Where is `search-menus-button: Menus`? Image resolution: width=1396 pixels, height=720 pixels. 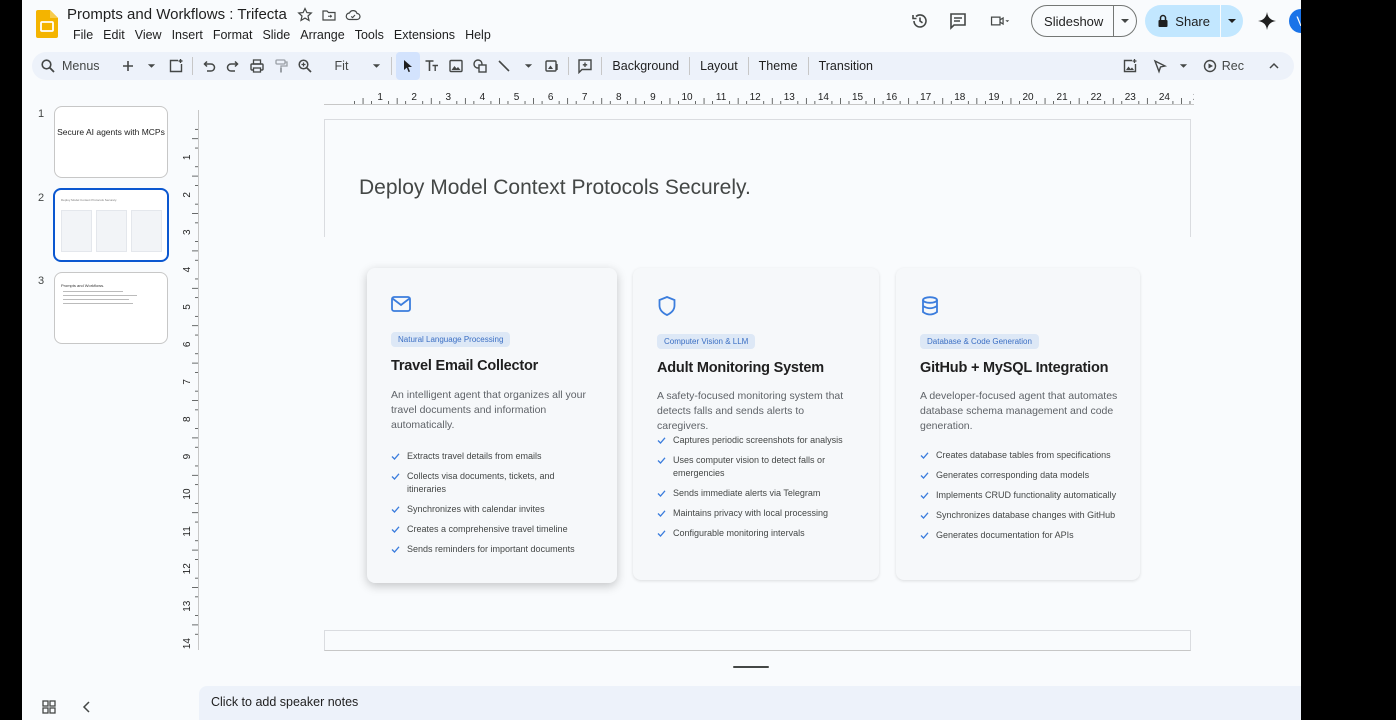
search-menus-button: Menus is located at coordinates (70, 66).